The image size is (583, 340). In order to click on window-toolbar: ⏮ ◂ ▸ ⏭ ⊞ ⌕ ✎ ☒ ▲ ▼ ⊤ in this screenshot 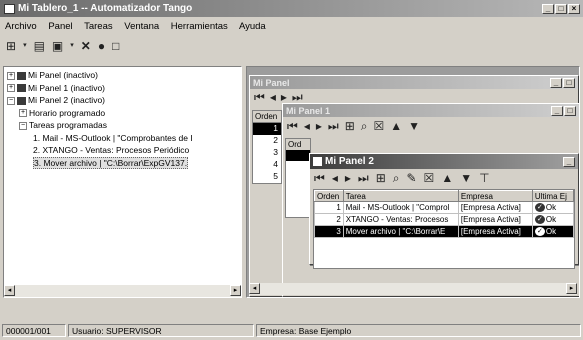, I will do `click(444, 178)`.